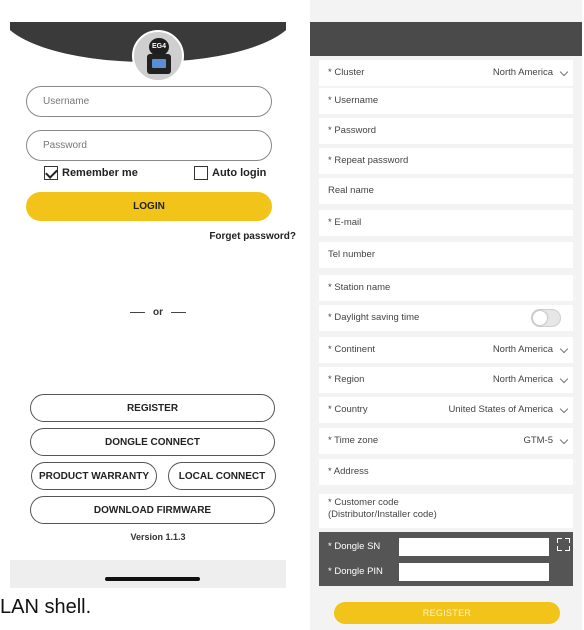  Describe the element at coordinates (446, 161) in the screenshot. I see `repeat-password-field: * Repeat password` at that location.